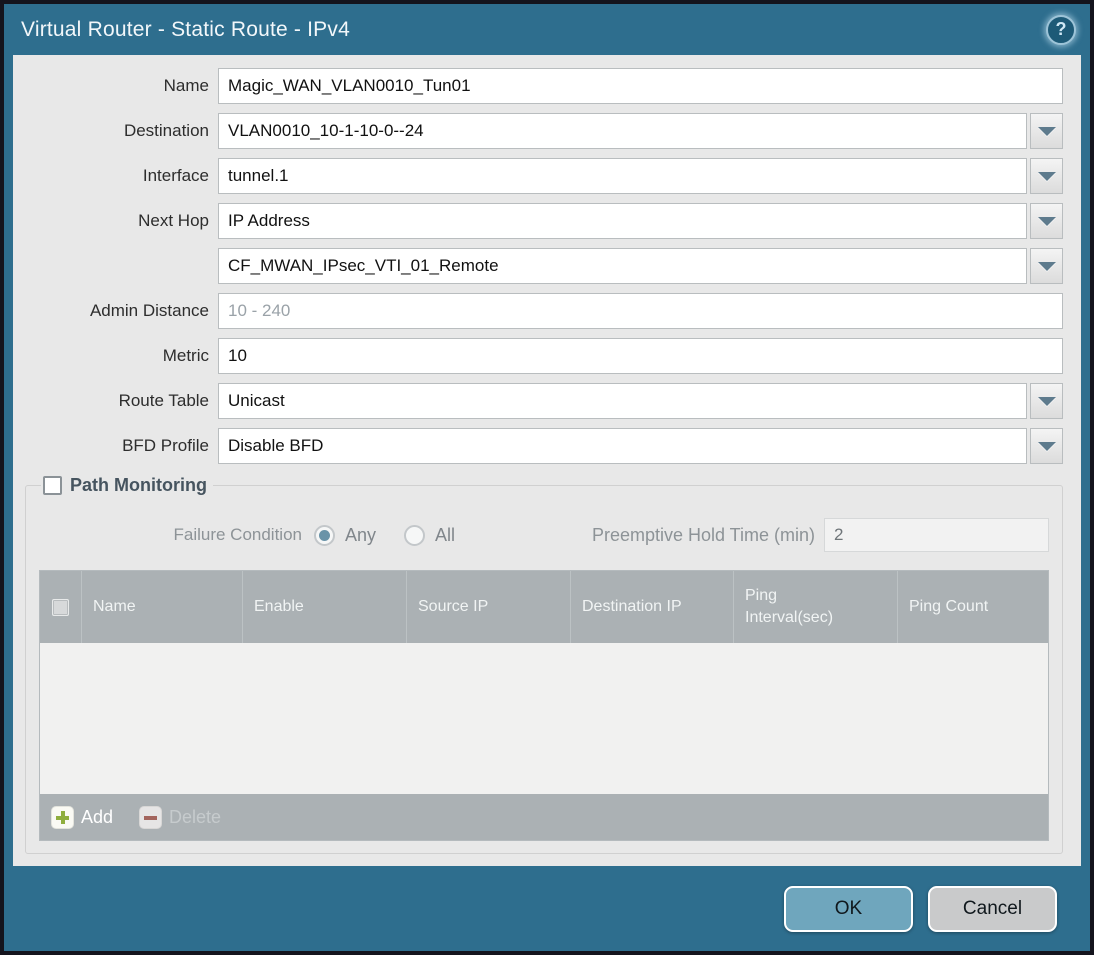  Describe the element at coordinates (489, 607) in the screenshot. I see `table-header-source-ip: Source IP` at that location.